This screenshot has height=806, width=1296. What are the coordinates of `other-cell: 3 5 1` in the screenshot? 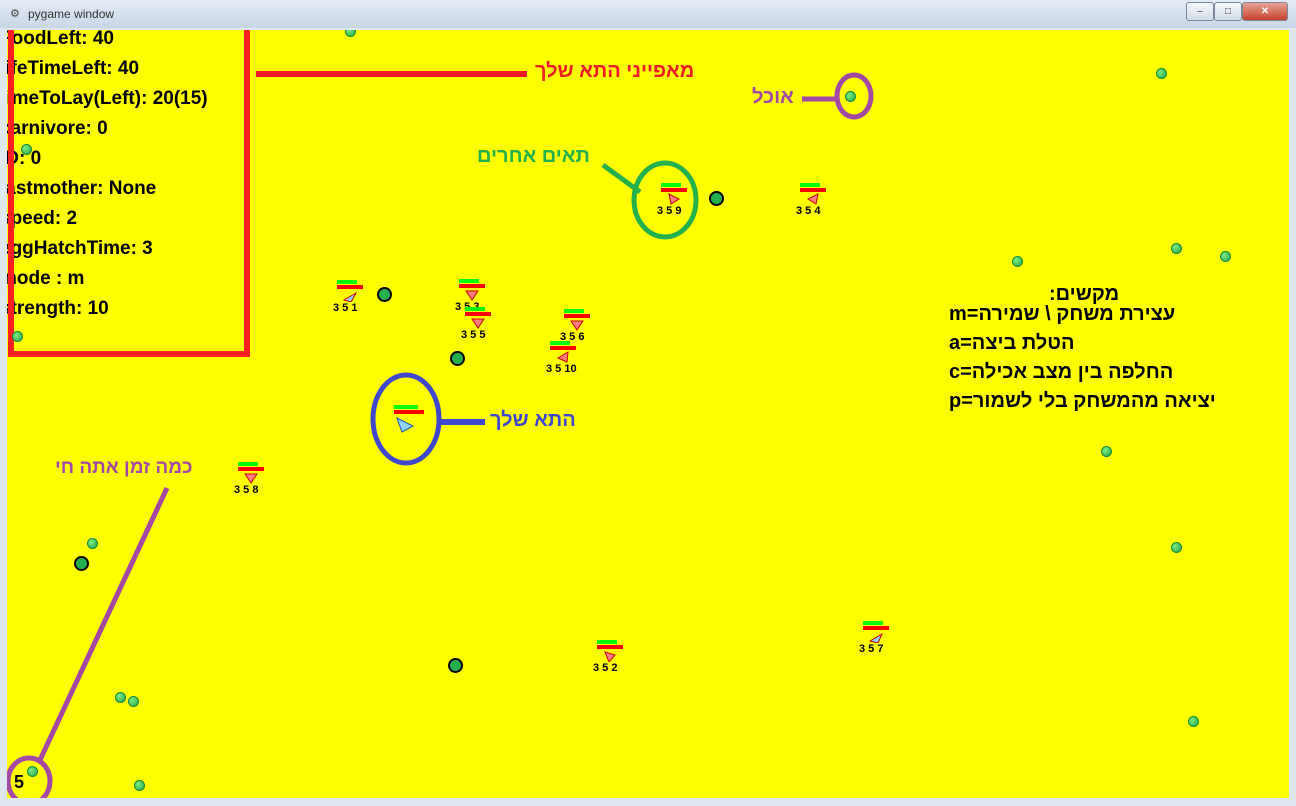 It's located at (355, 300).